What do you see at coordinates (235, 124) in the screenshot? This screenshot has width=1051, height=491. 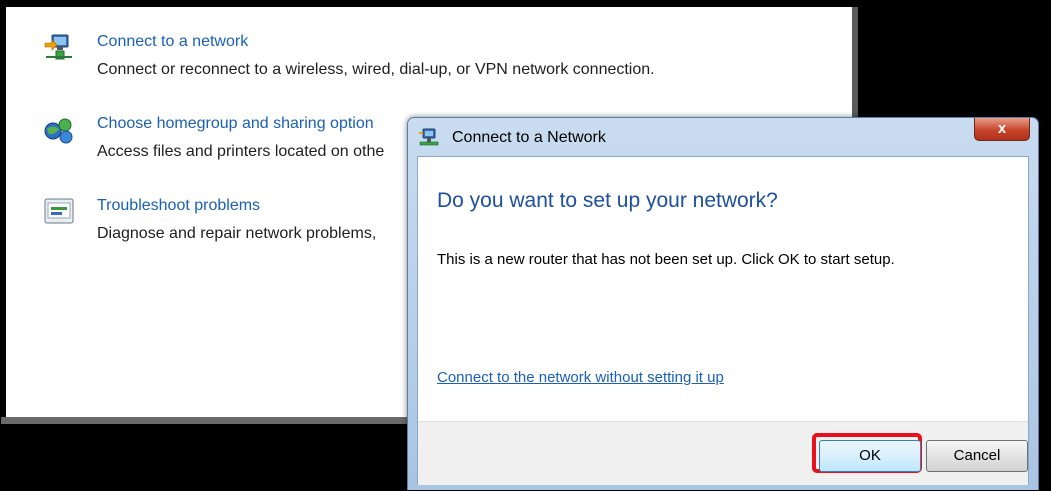 I see `homegroup-sharing-link: Choose homegroup and sharing option` at bounding box center [235, 124].